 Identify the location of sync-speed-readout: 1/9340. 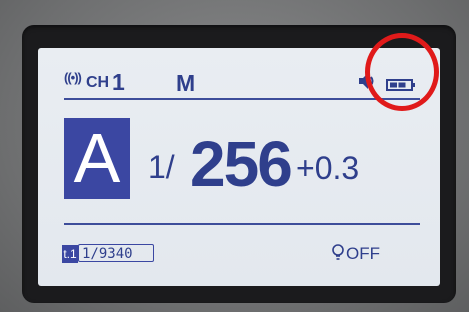
(116, 253).